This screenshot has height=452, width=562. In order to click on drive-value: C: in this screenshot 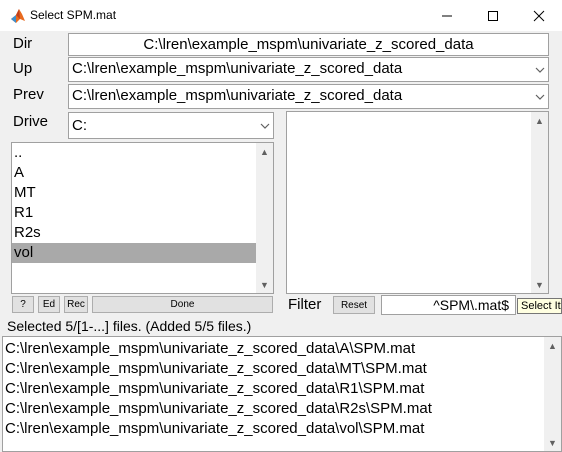, I will do `click(79, 125)`.